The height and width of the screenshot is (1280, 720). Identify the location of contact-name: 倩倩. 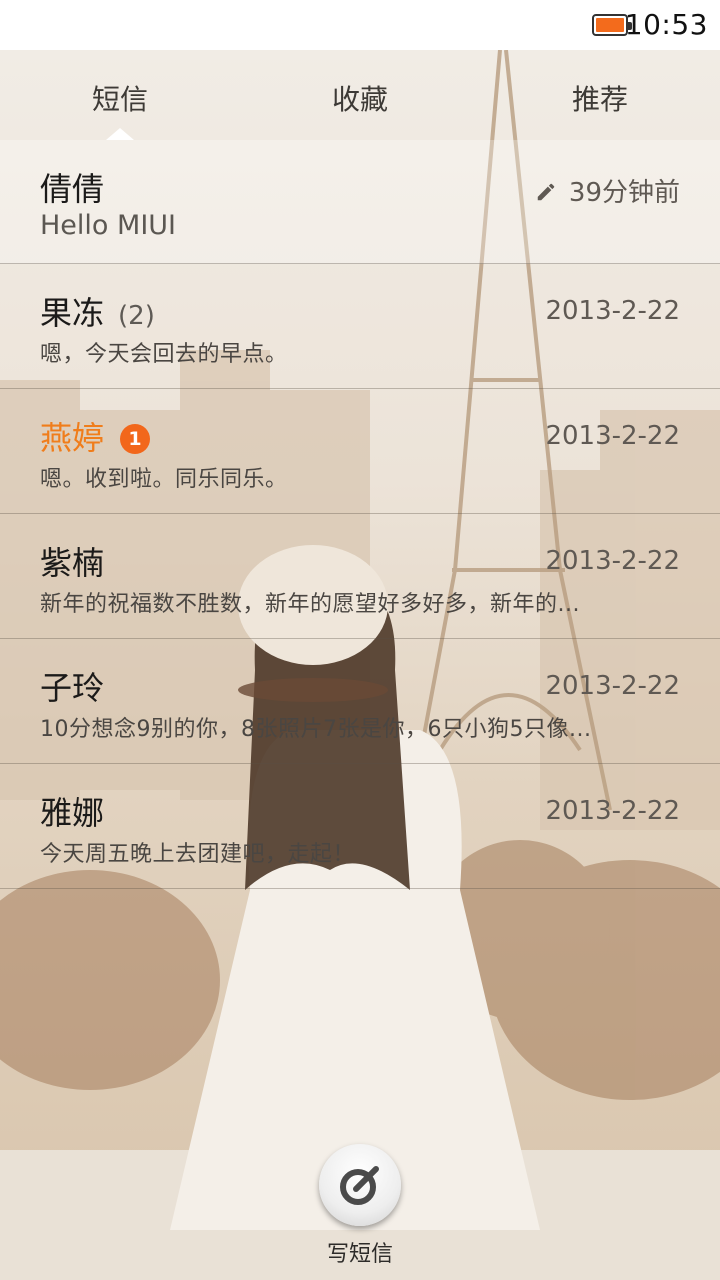
(72, 189).